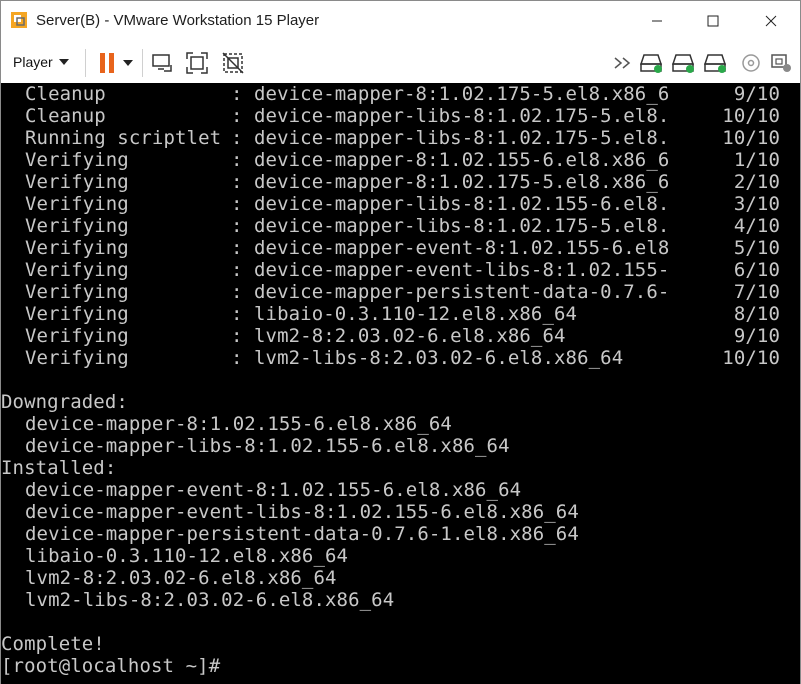 This screenshot has width=801, height=684. I want to click on transaction-package: device-mapper-libs-8:1.02.155-6.el8., so click(462, 204).